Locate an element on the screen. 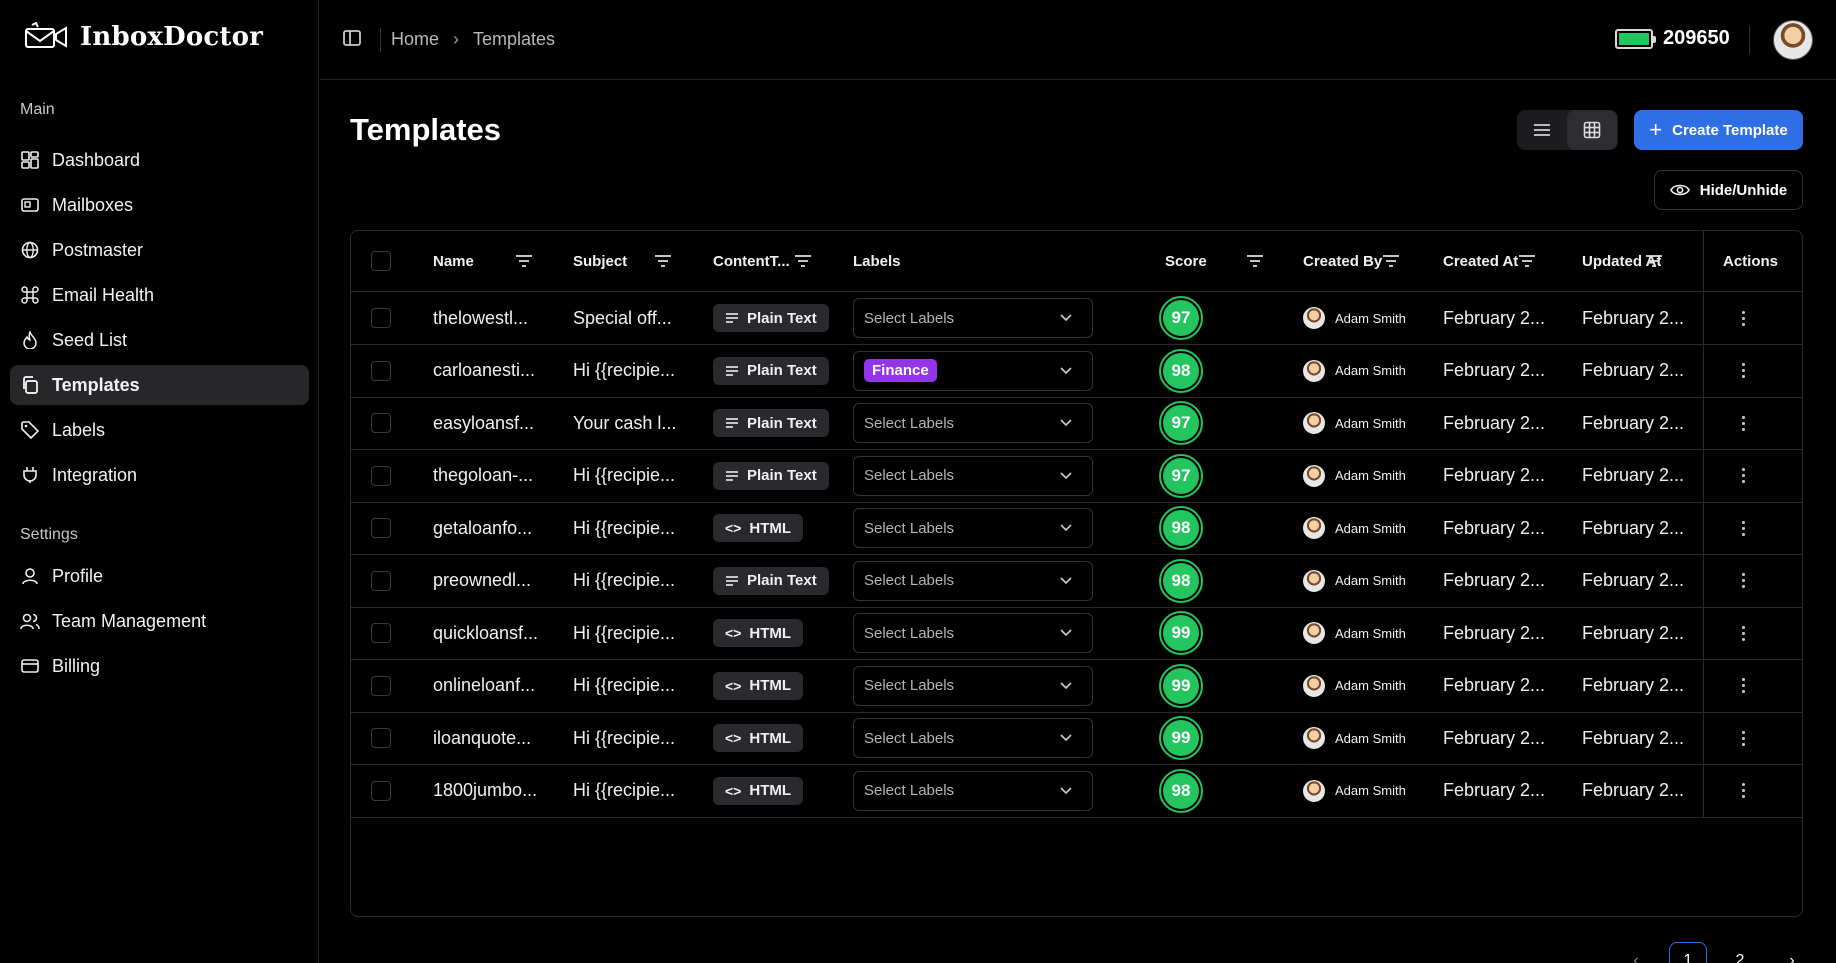 The height and width of the screenshot is (963, 1836). header-divider-right is located at coordinates (1749, 40).